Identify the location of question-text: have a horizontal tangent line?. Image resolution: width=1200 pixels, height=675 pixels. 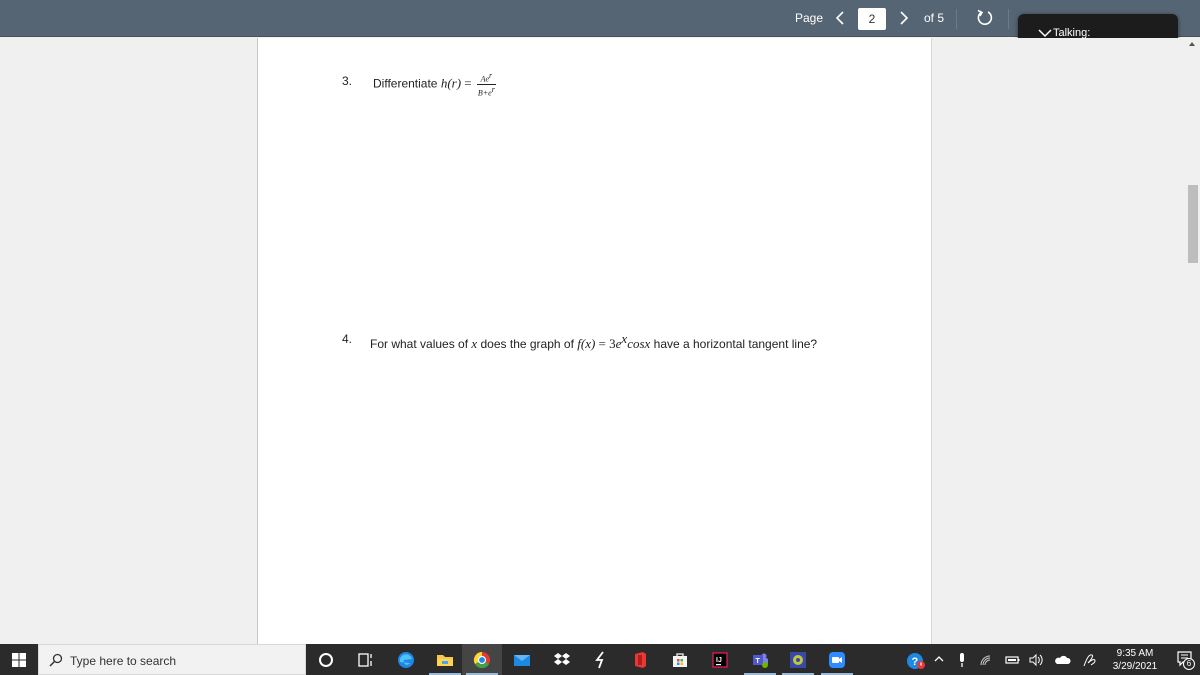
(734, 344).